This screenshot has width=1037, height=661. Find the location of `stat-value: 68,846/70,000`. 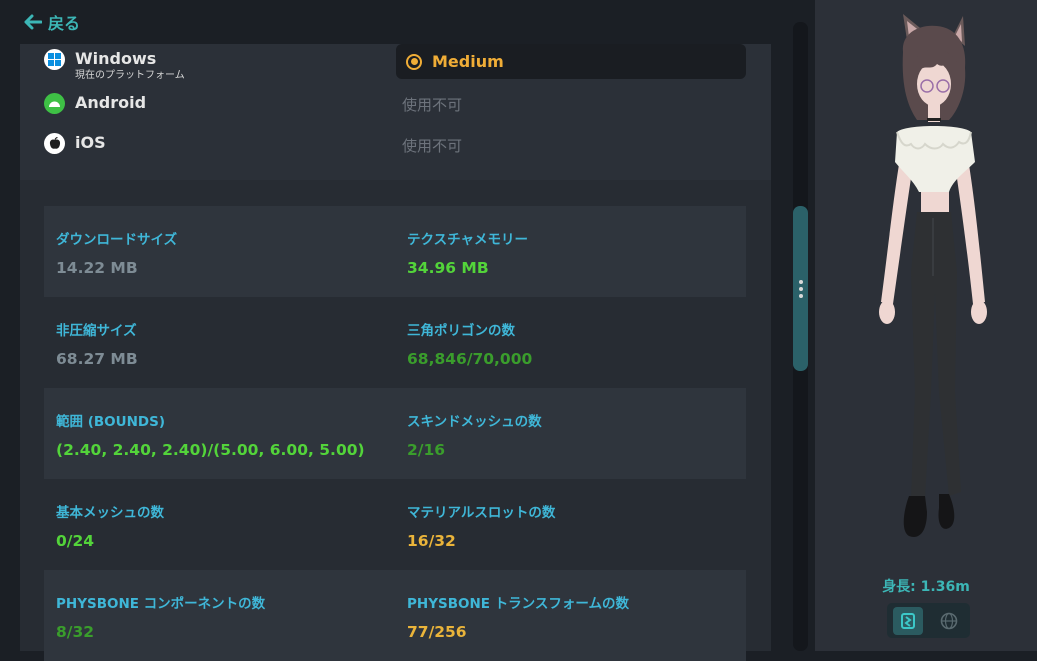

stat-value: 68,846/70,000 is located at coordinates (470, 359).